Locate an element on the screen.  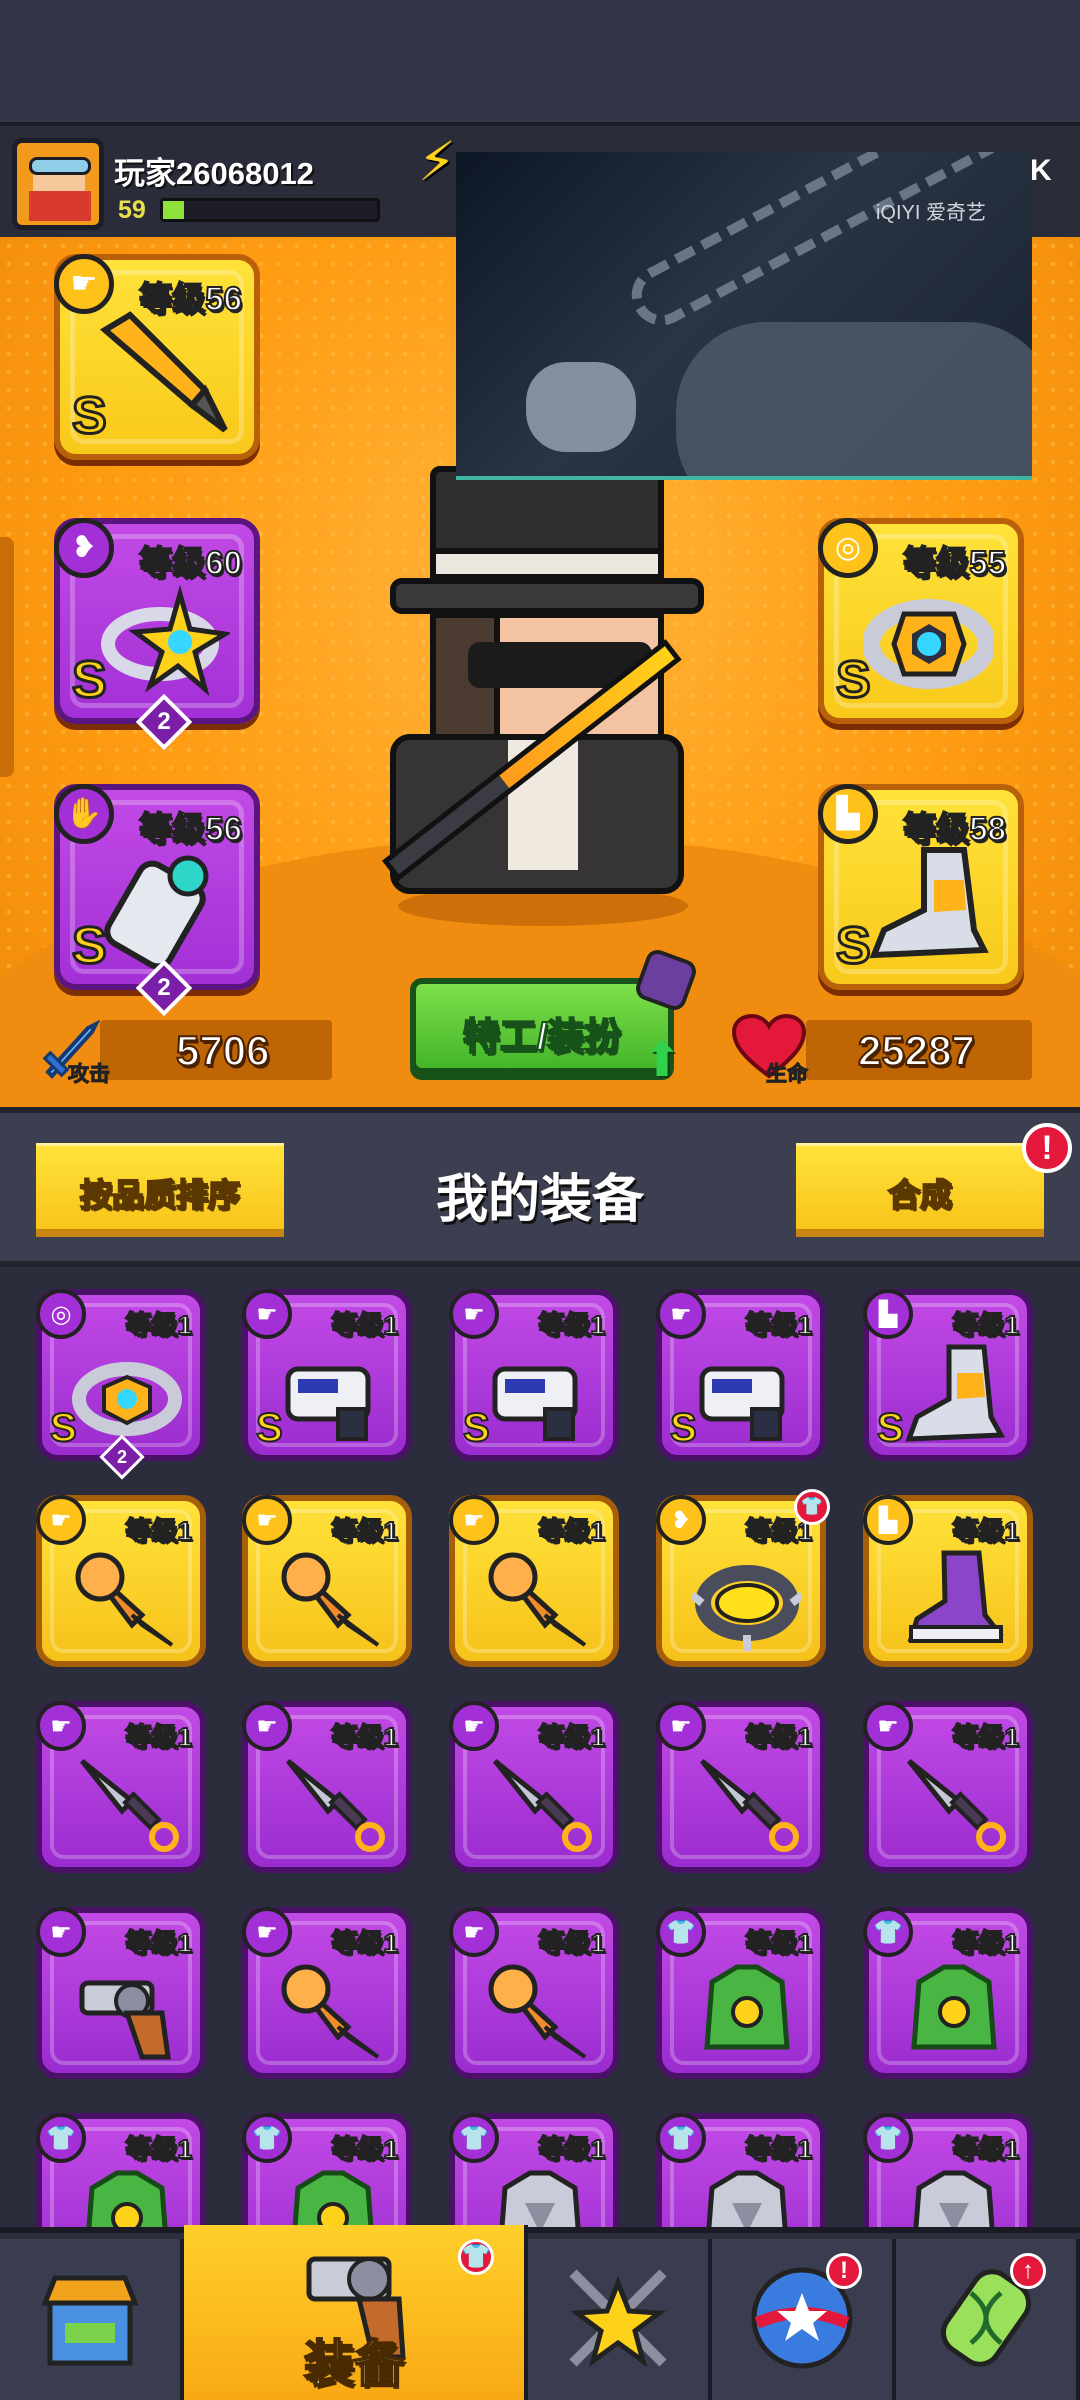
nav-tab-gacha: ! is located at coordinates (804, 2319).